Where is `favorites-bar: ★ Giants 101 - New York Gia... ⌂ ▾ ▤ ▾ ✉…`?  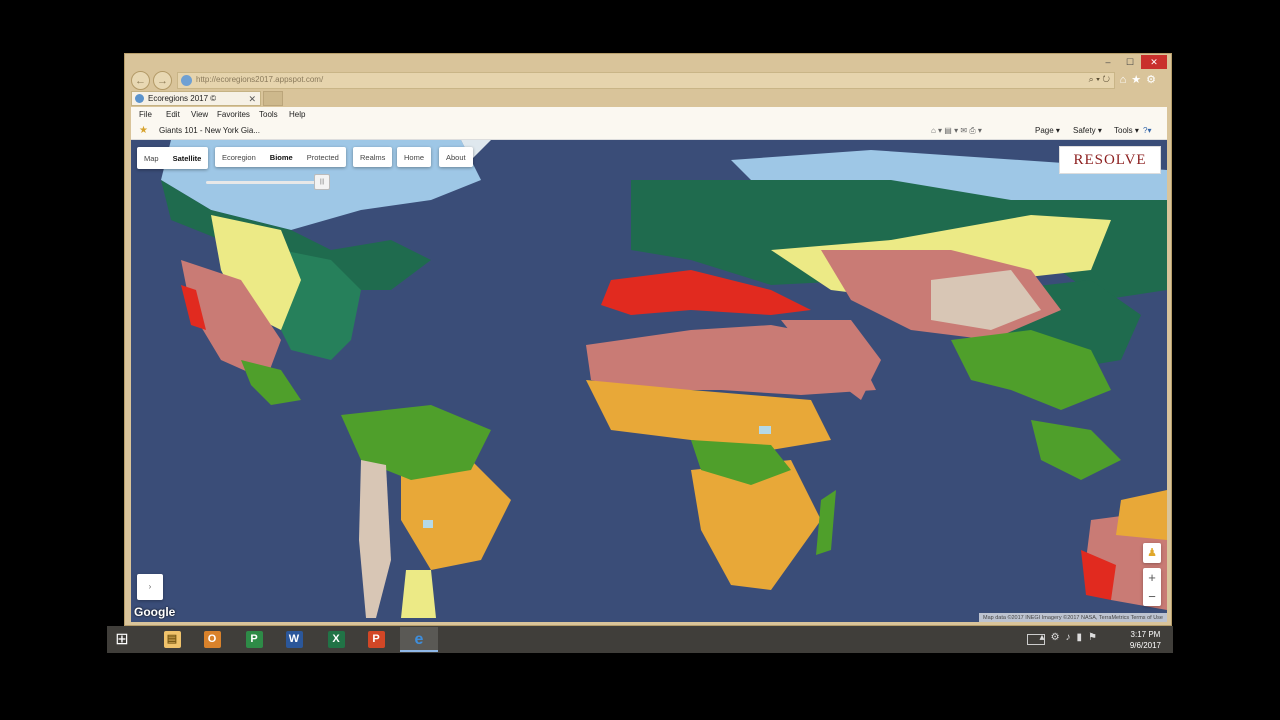
favorites-bar: ★ Giants 101 - New York Gia... ⌂ ▾ ▤ ▾ ✉… is located at coordinates (649, 131).